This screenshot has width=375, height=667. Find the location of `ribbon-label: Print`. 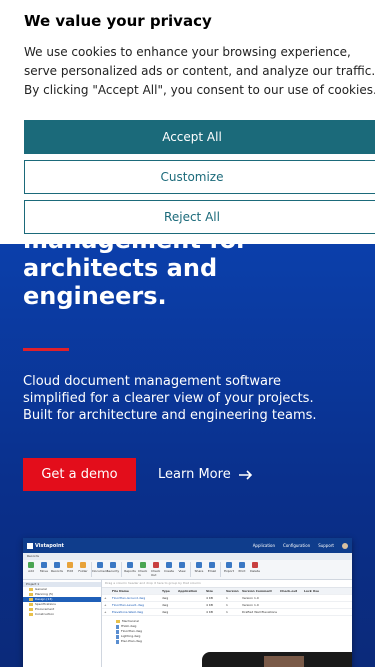

ribbon-label: Print is located at coordinates (242, 571).